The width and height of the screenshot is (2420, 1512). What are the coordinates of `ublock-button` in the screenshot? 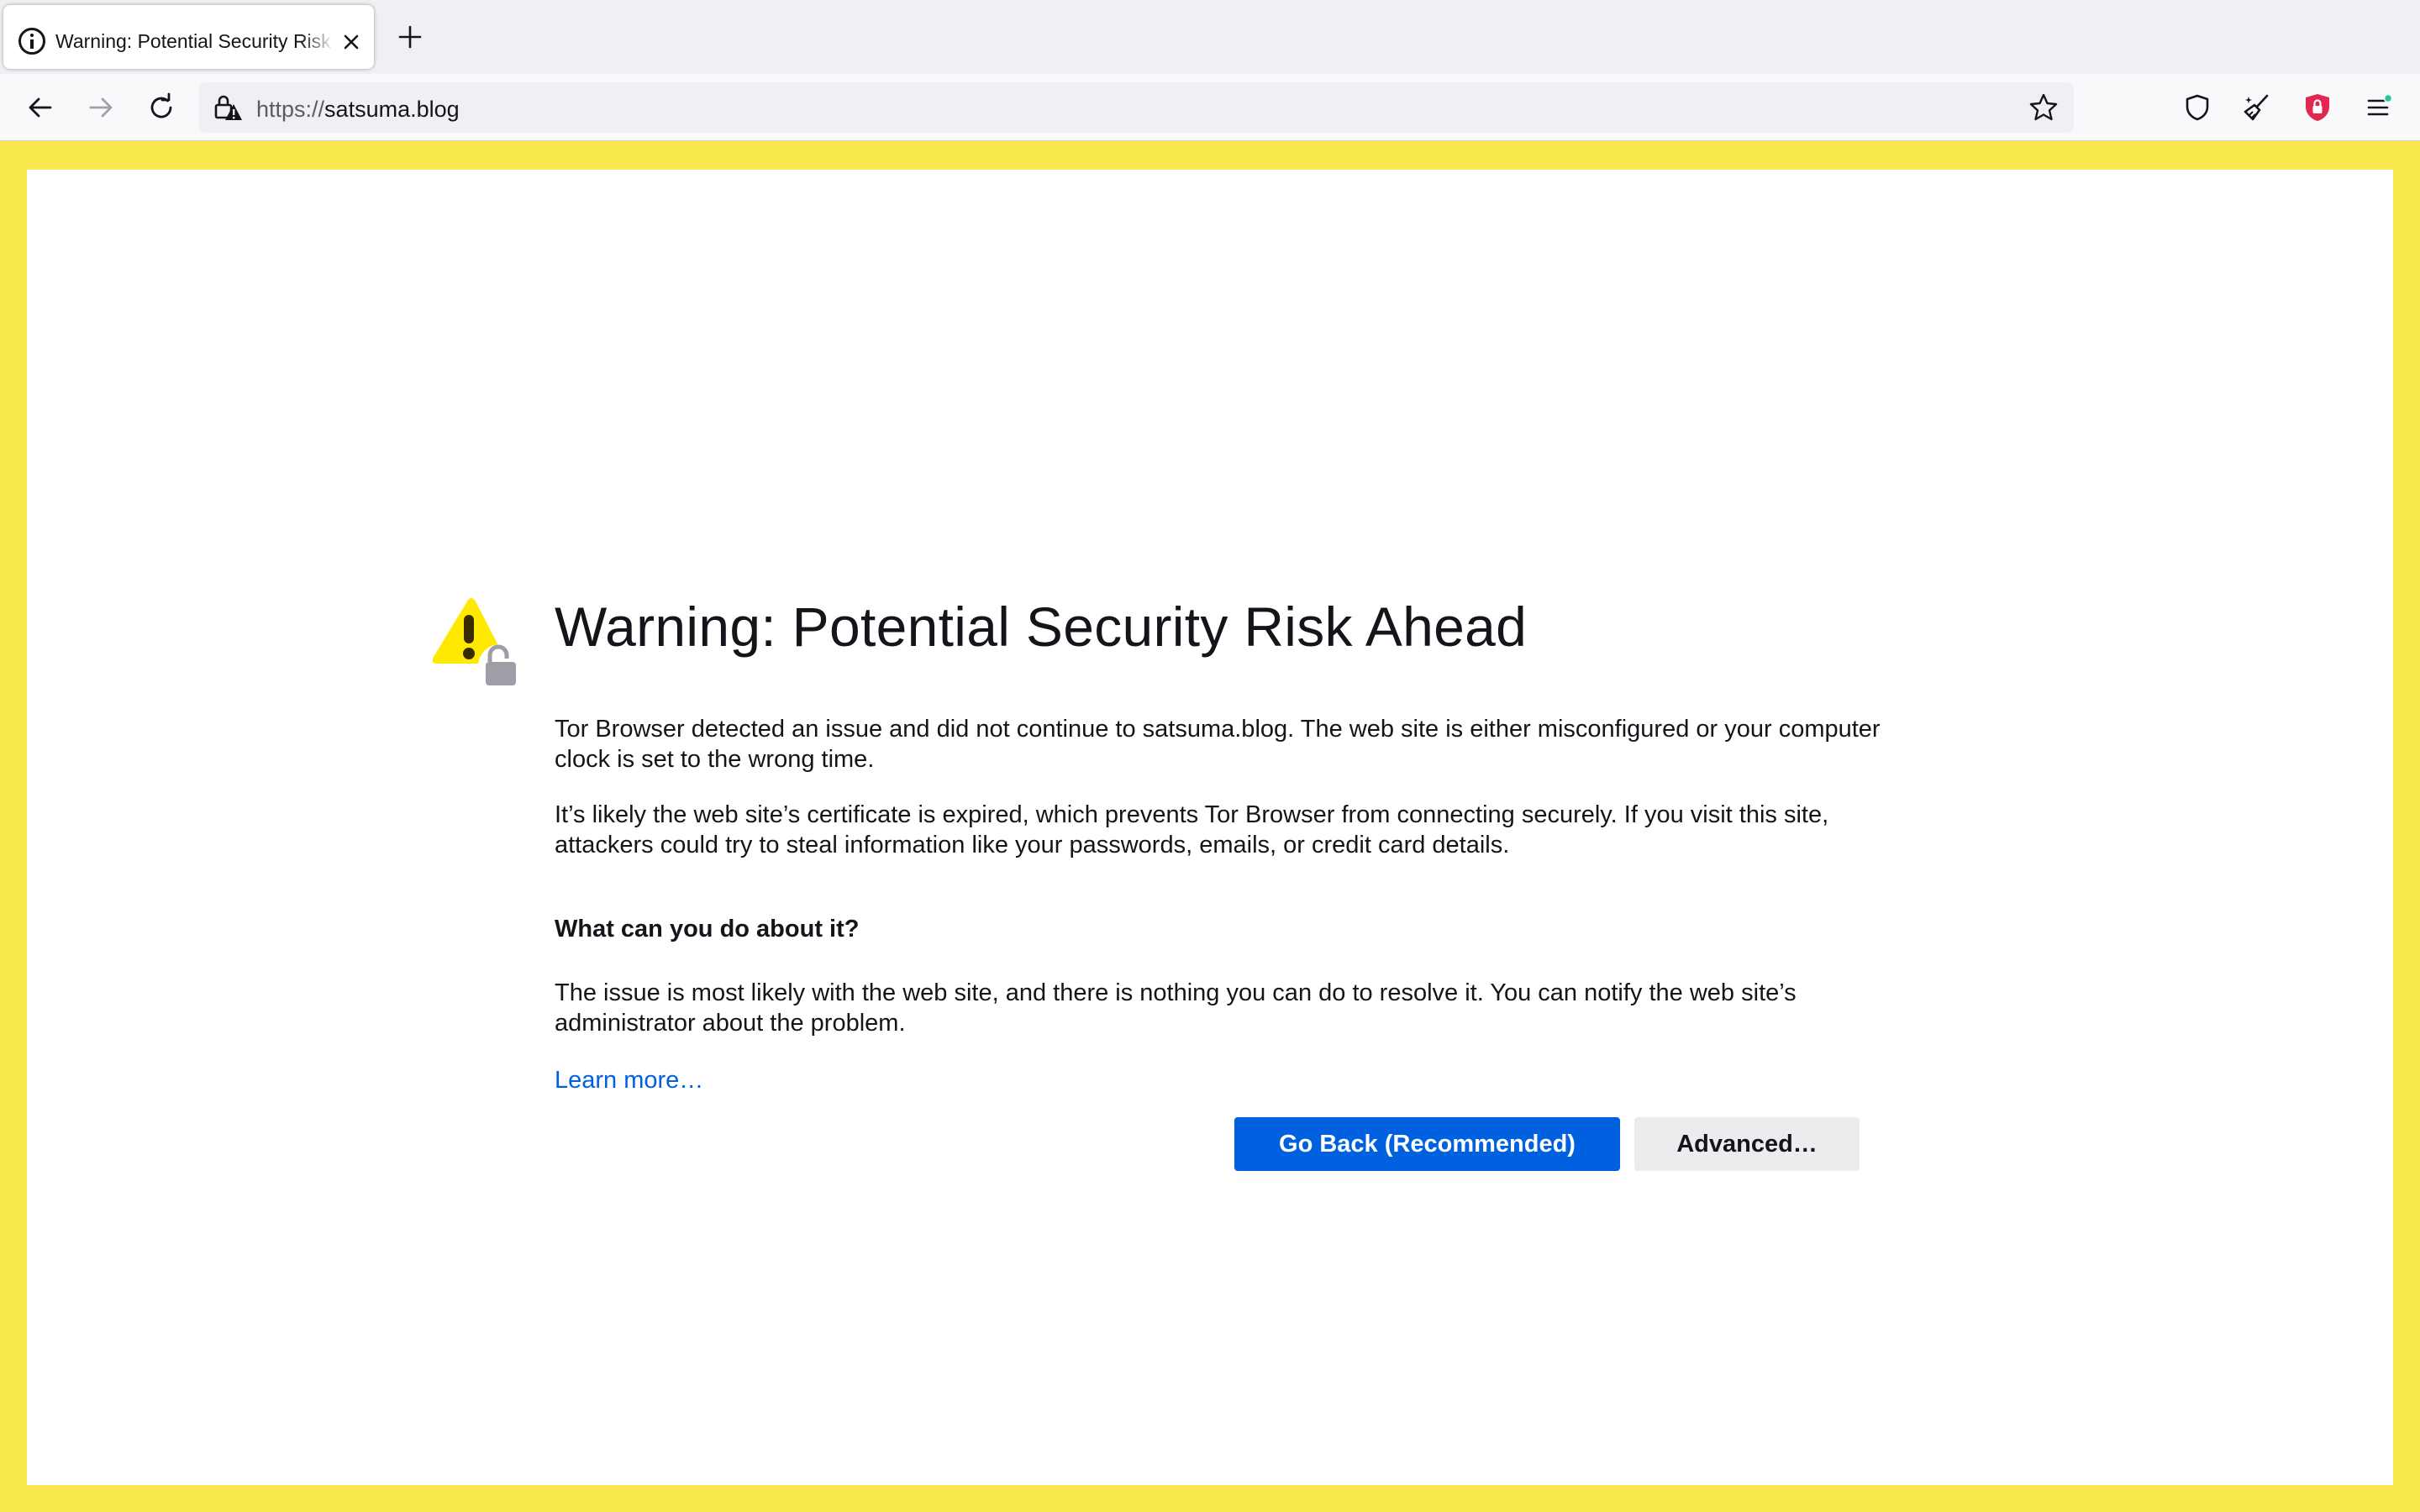 It's located at (2317, 107).